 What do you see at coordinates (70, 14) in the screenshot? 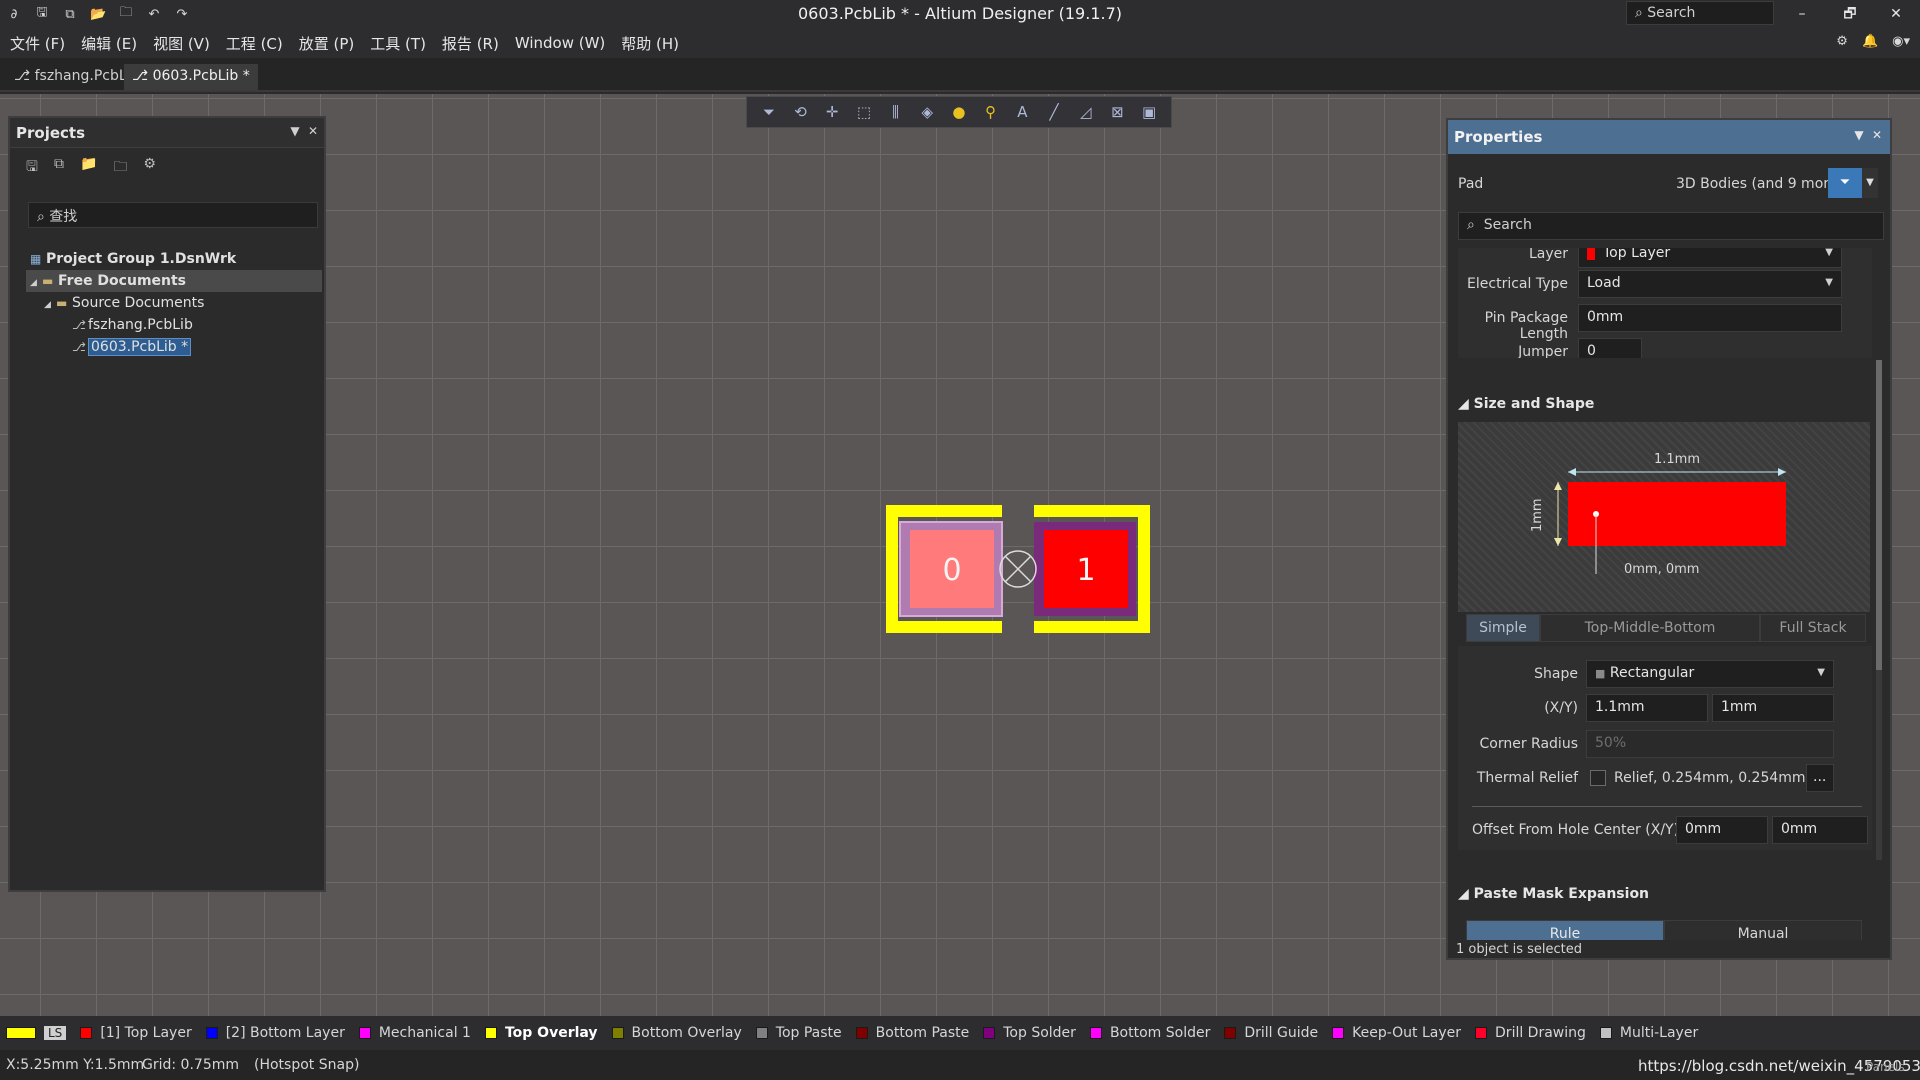
I see `save-all-icon: ⧉` at bounding box center [70, 14].